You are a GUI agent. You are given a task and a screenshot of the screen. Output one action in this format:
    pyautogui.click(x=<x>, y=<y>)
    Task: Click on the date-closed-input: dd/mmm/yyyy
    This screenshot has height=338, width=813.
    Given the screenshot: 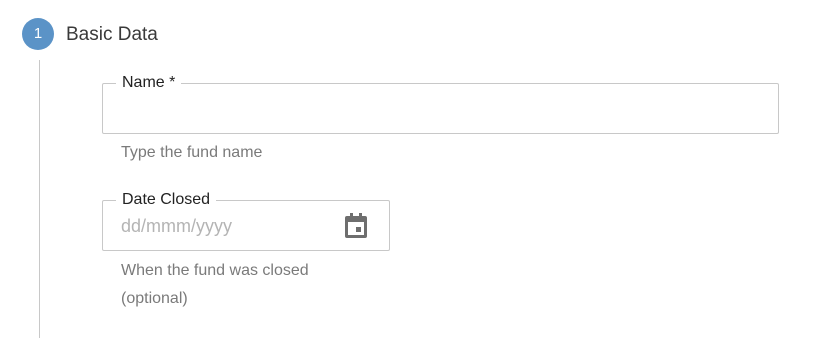 What is the action you would take?
    pyautogui.click(x=176, y=226)
    